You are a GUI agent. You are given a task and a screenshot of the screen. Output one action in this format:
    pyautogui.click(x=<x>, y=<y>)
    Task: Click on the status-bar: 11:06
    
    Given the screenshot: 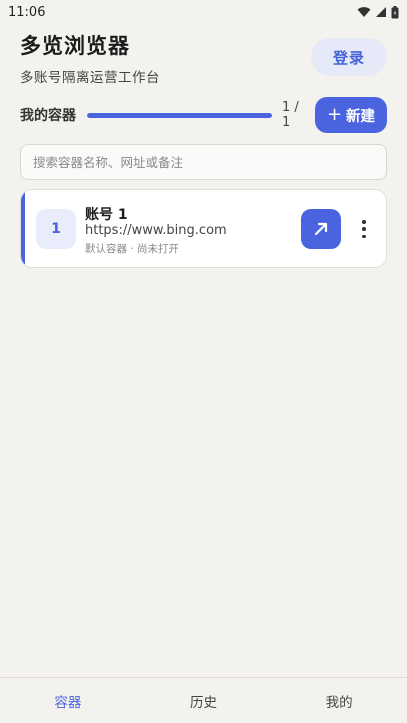 What is the action you would take?
    pyautogui.click(x=203, y=12)
    